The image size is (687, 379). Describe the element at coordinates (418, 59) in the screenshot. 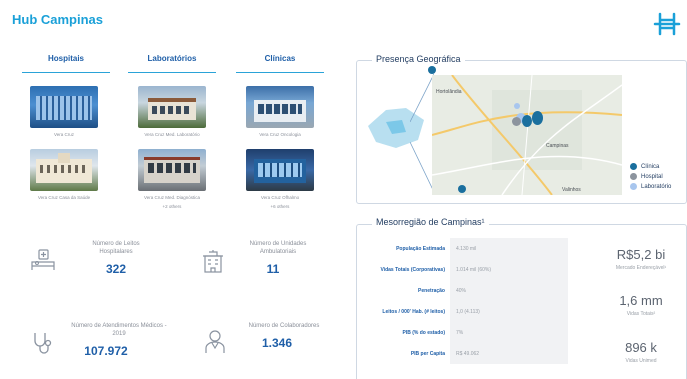

I see `geo-panel-title: Presença Geográfica` at that location.